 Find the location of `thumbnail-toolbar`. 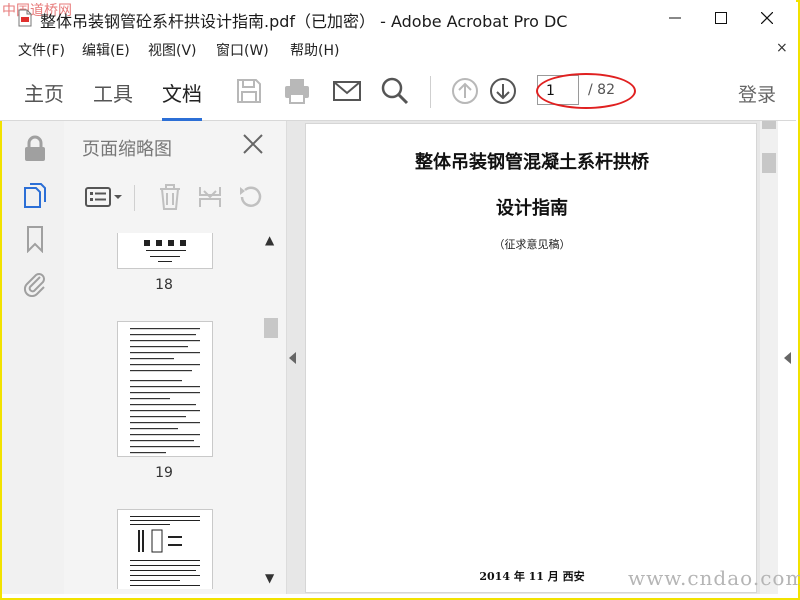

thumbnail-toolbar is located at coordinates (175, 197).